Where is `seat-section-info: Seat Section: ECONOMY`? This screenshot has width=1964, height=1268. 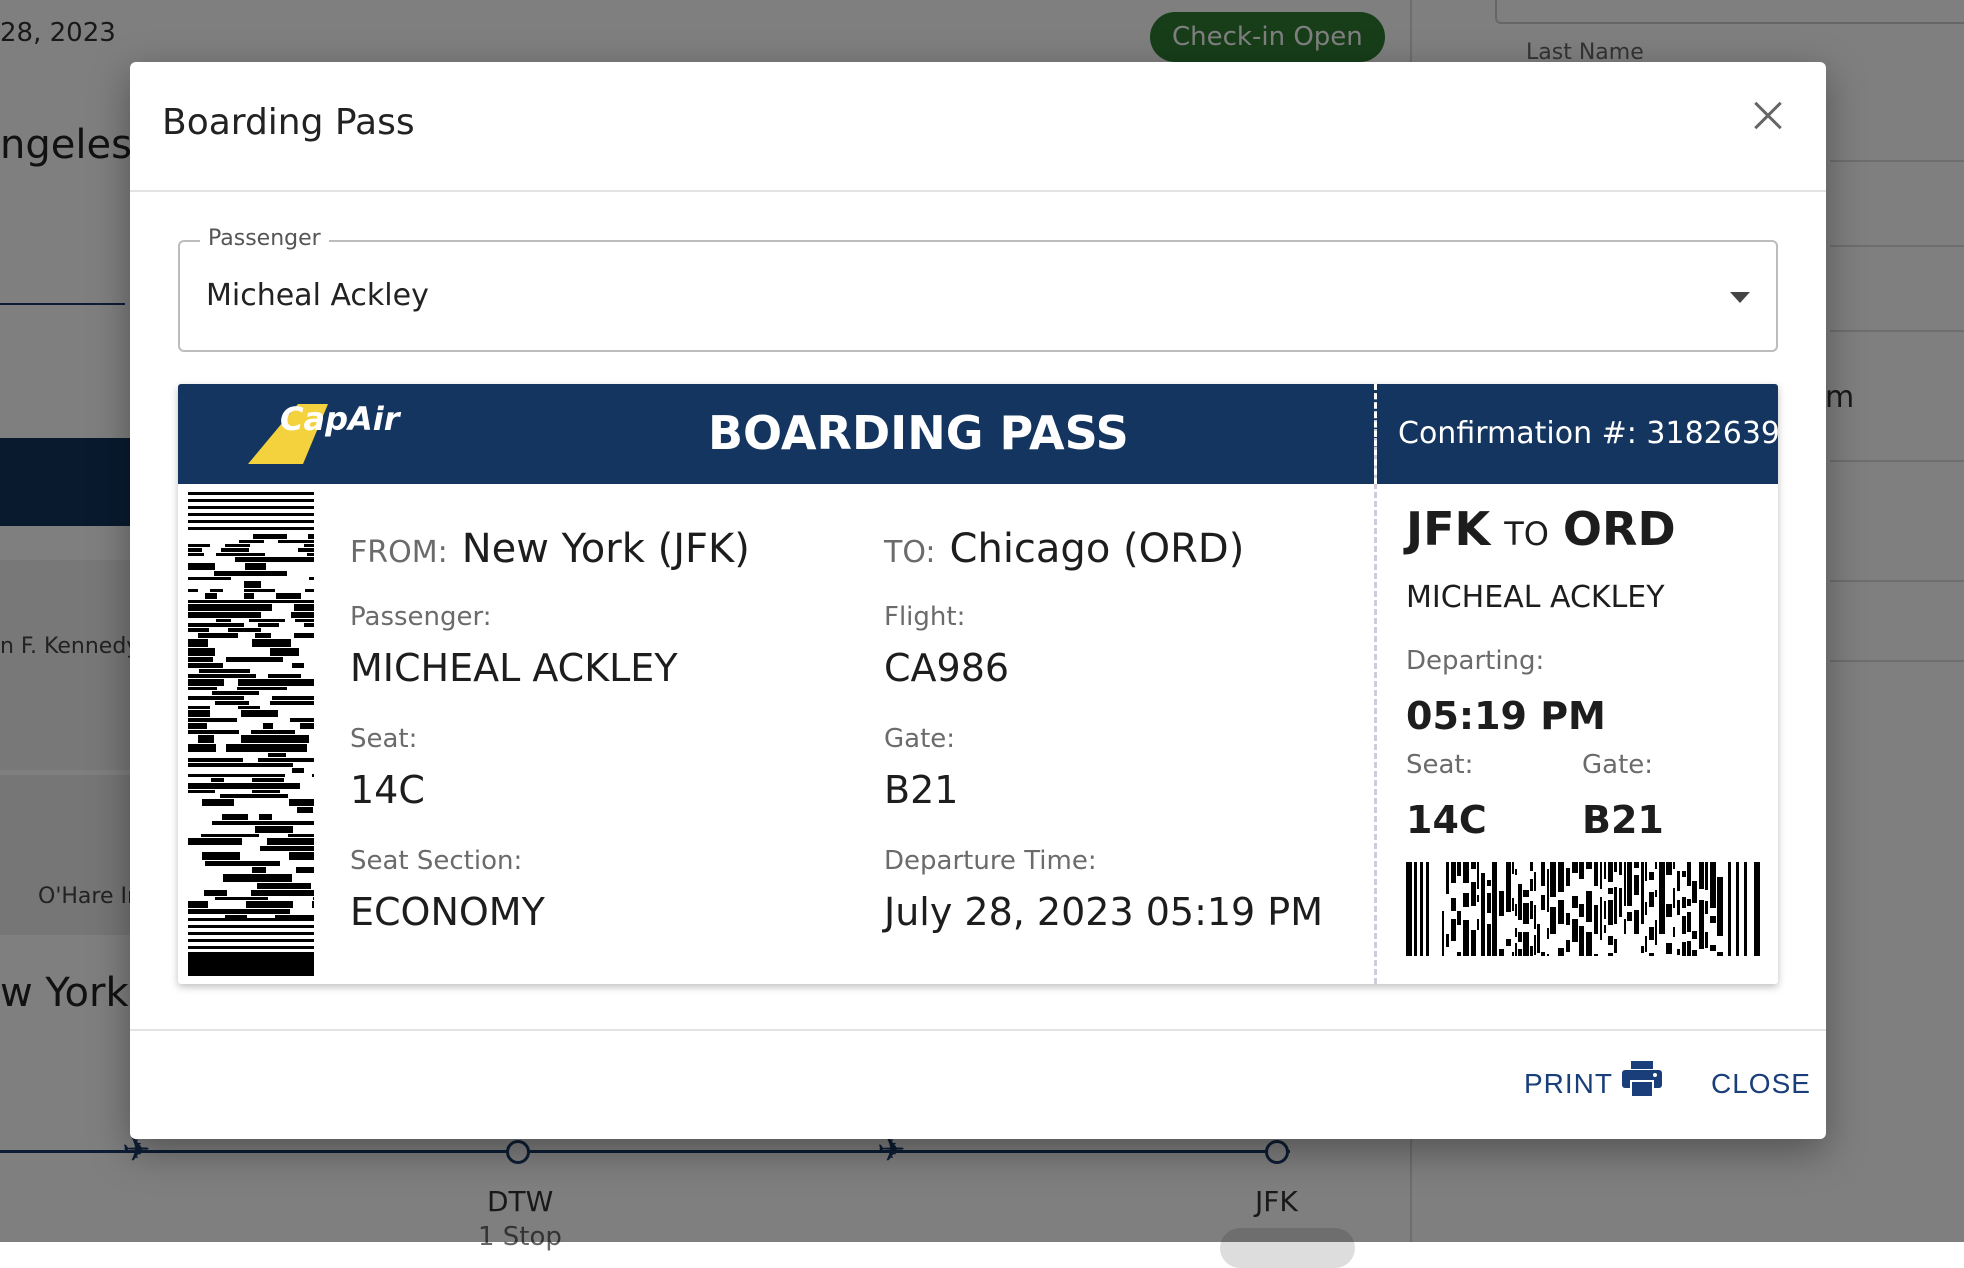 seat-section-info: Seat Section: ECONOMY is located at coordinates (447, 890).